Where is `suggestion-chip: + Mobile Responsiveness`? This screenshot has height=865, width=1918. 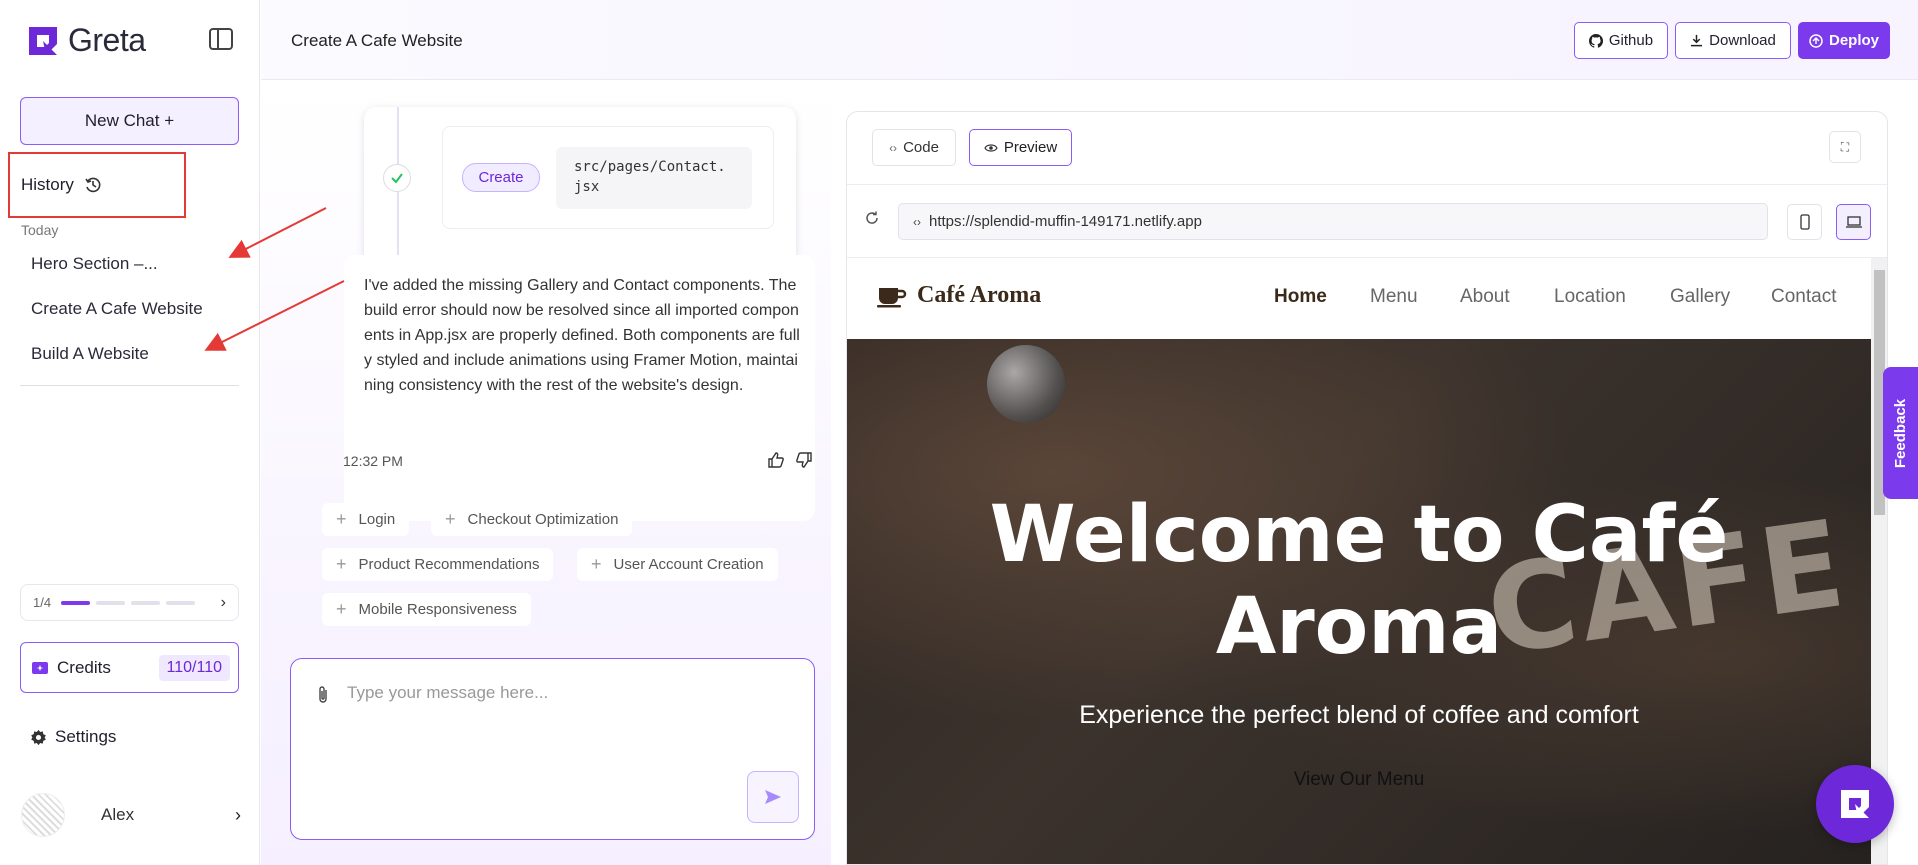
suggestion-chip: + Mobile Responsiveness is located at coordinates (426, 609).